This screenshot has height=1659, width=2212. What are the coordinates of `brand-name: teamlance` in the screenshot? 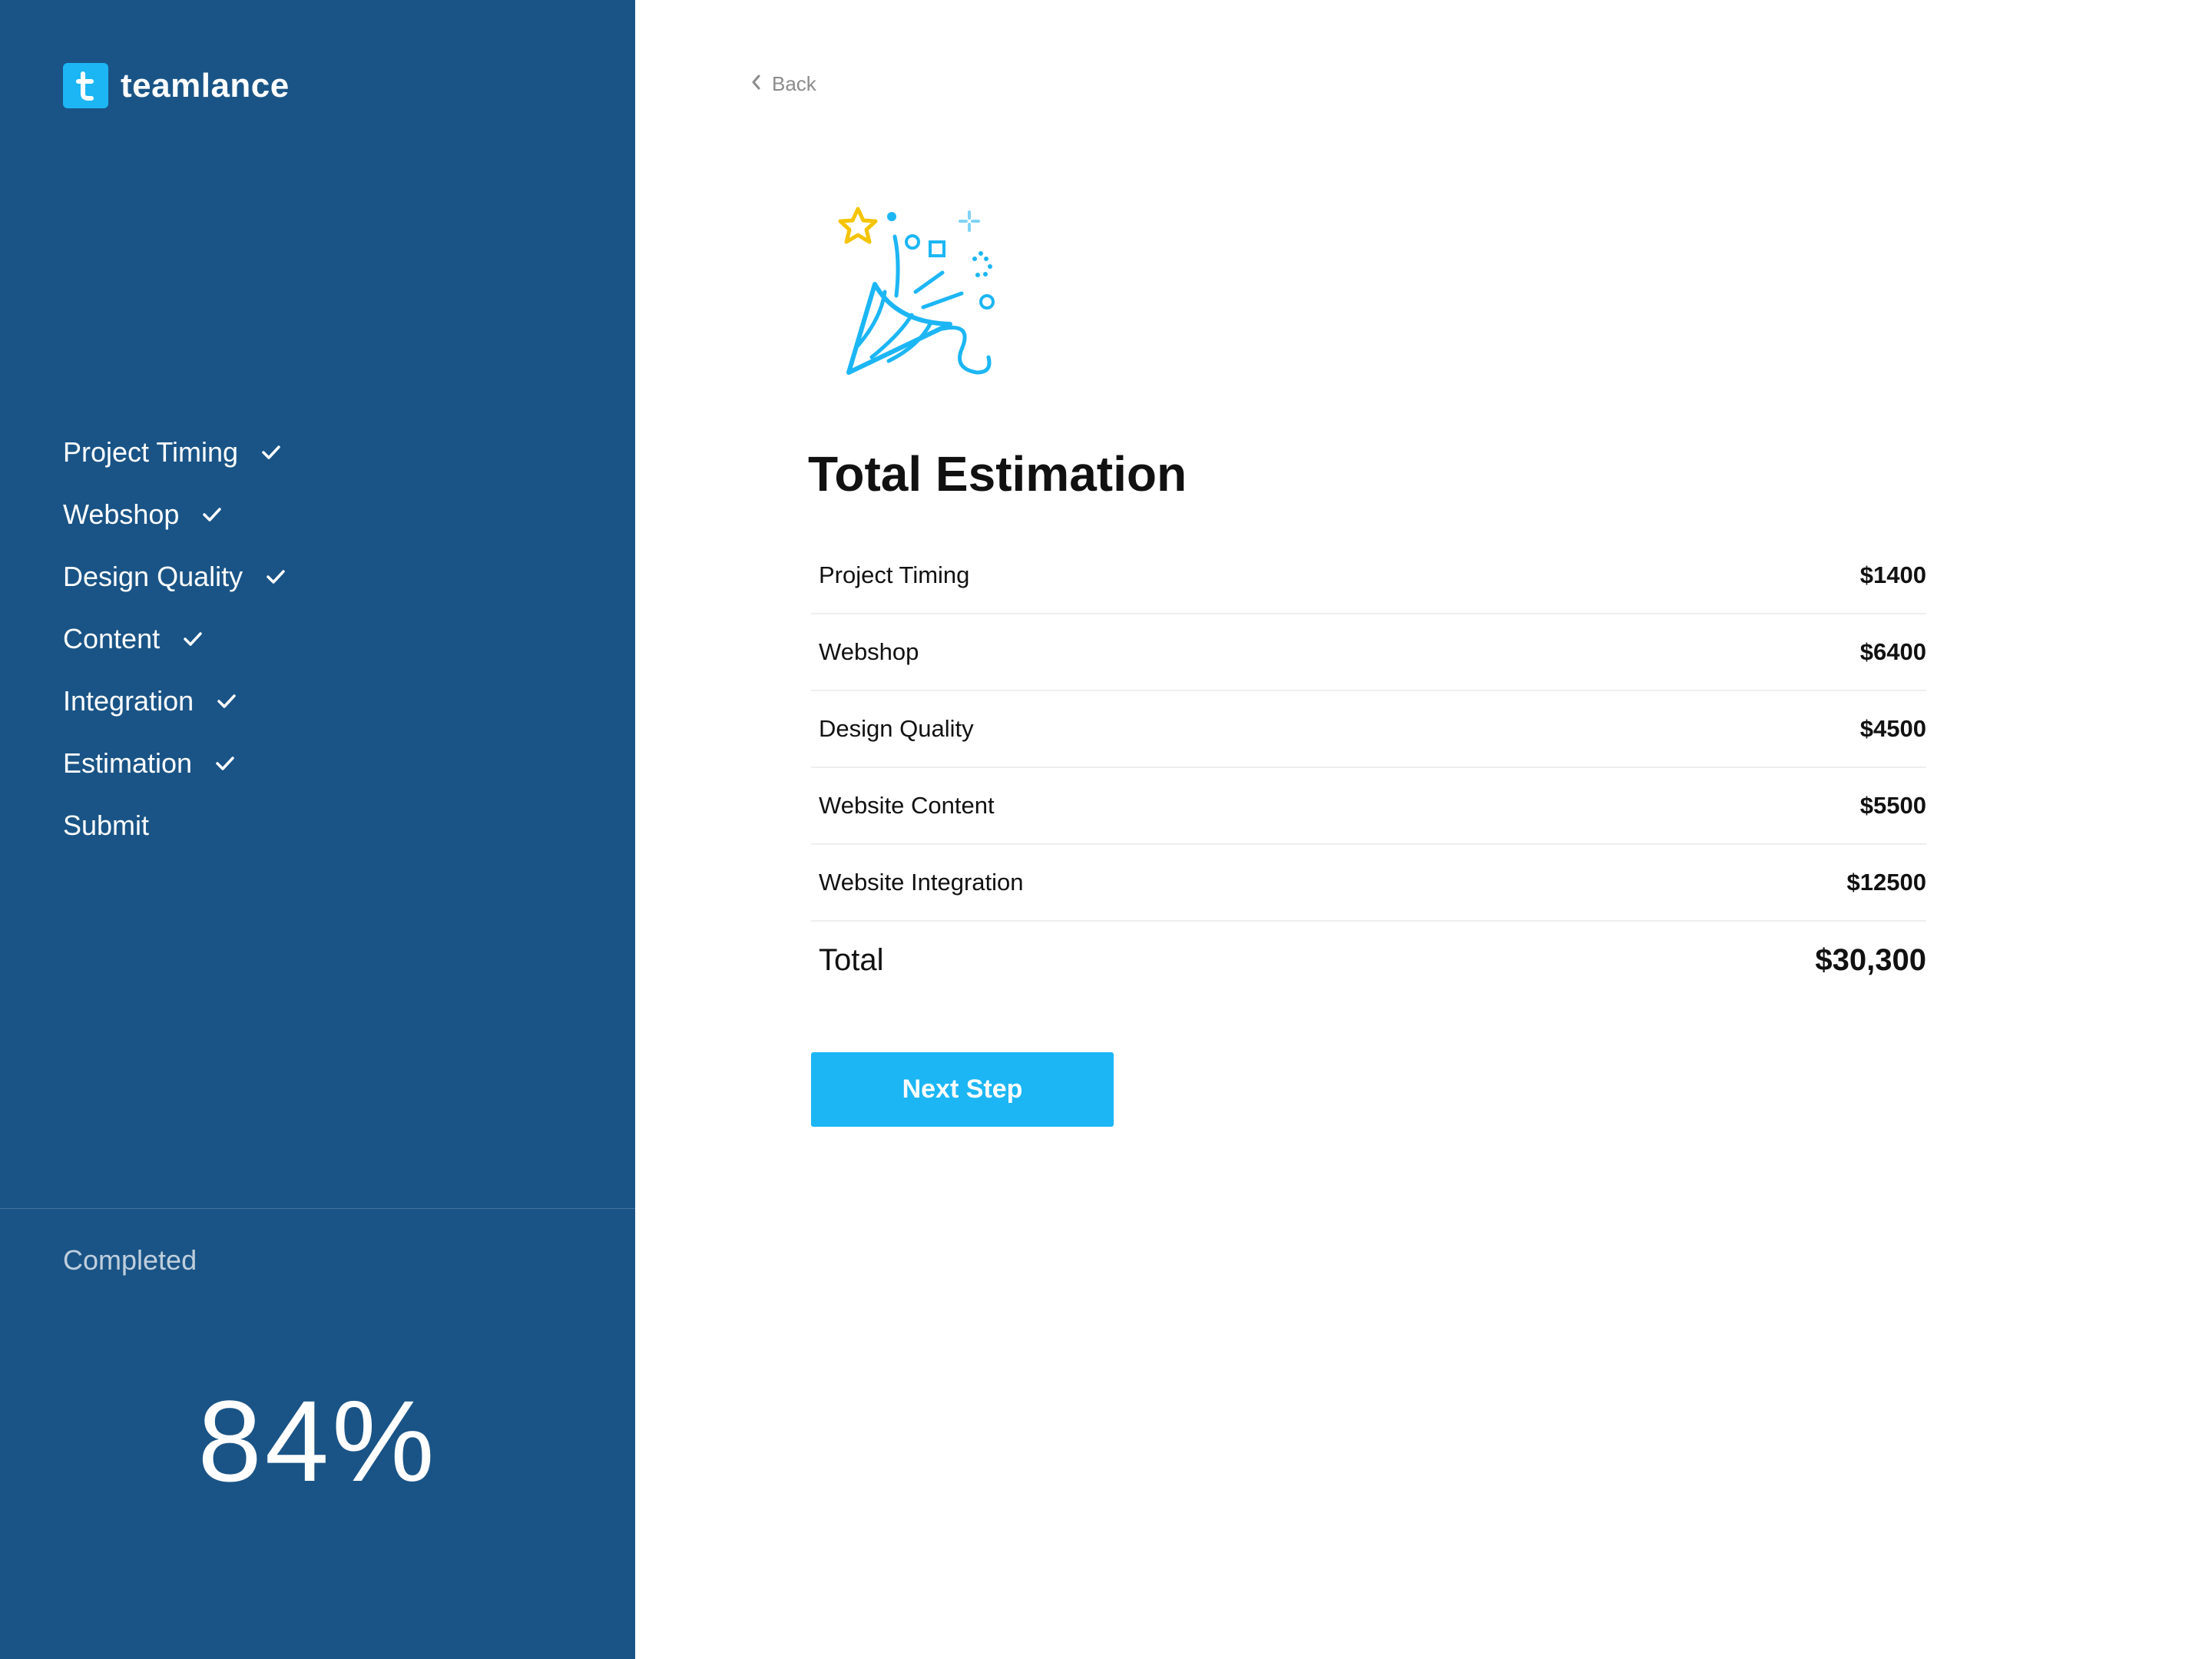 It's located at (206, 85).